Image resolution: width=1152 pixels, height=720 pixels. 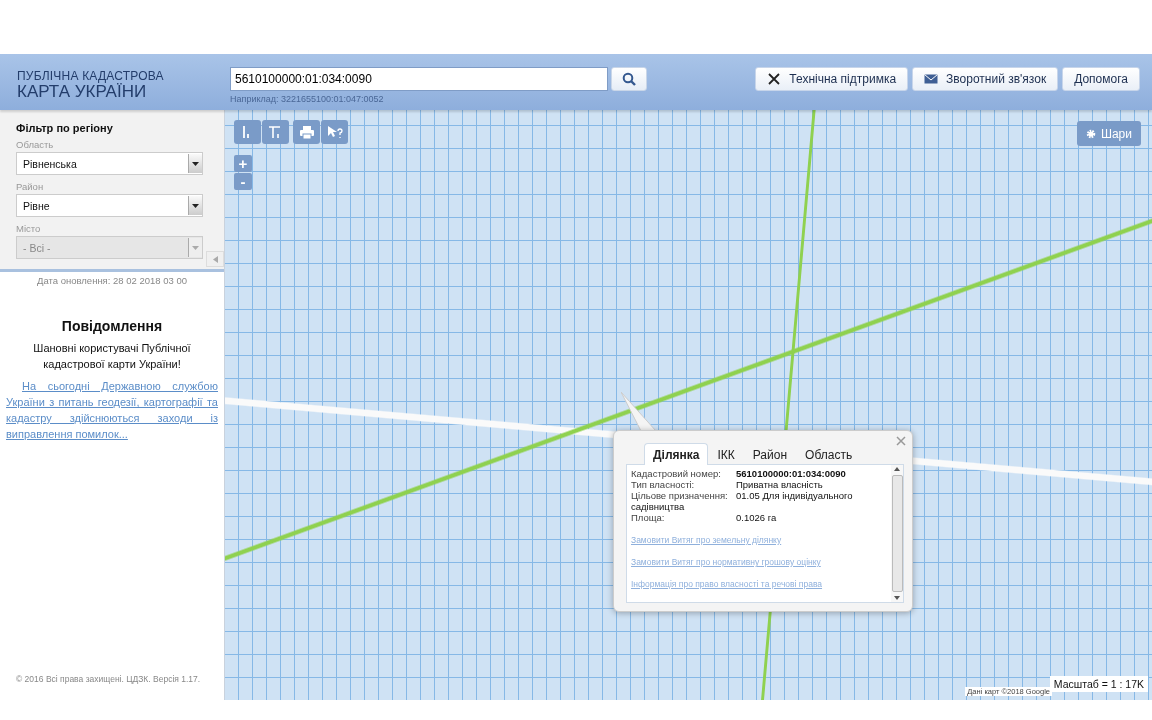 I want to click on logo-title: ПУБЛІЧНА КАДАСТРОВА, so click(x=91, y=76).